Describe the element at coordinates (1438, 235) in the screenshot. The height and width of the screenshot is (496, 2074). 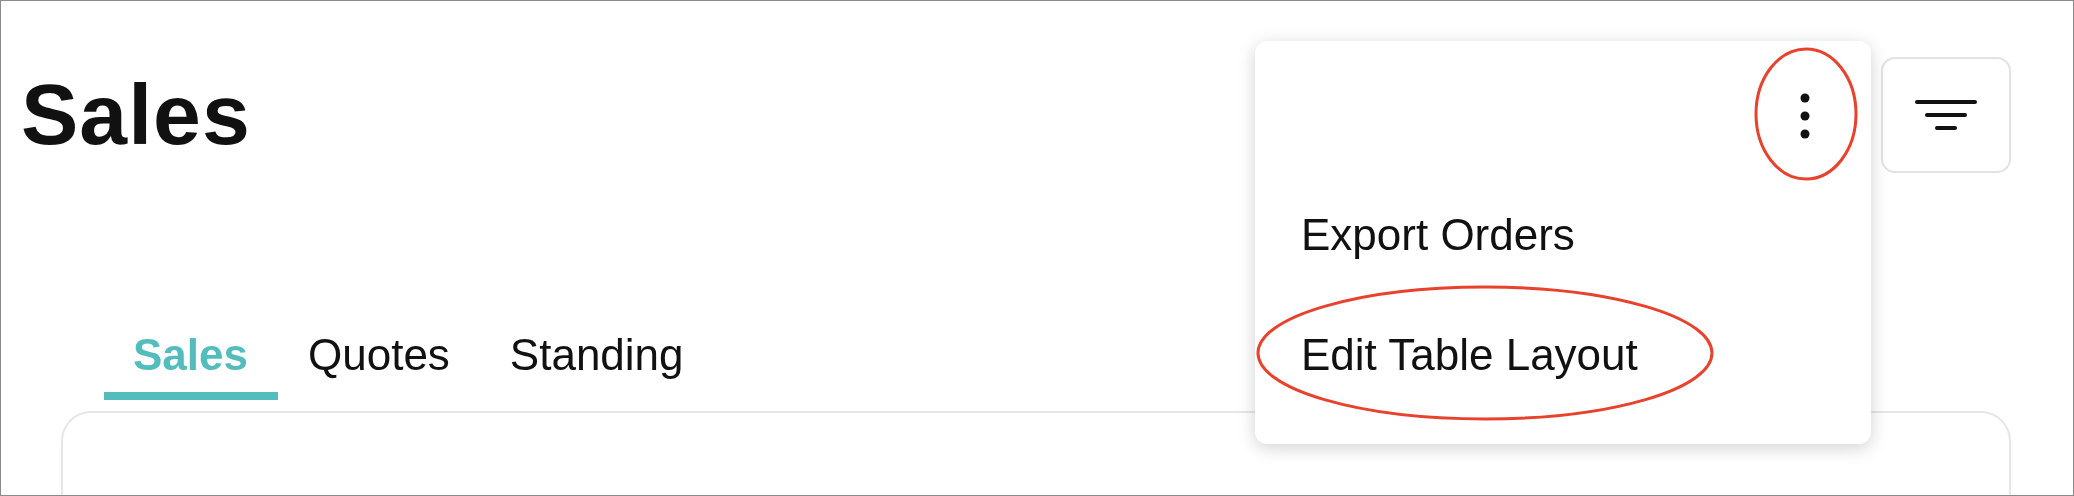
I see `menu-item: Export Orders` at that location.